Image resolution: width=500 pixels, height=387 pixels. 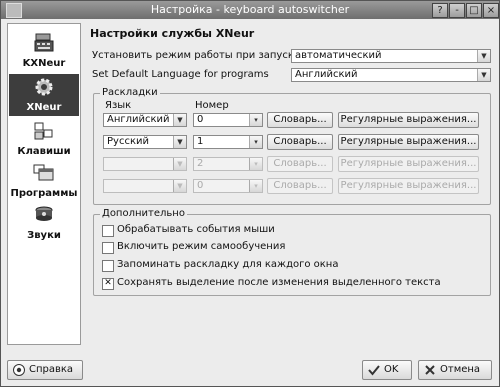 What do you see at coordinates (44, 213) in the screenshot?
I see `speaker-icon` at bounding box center [44, 213].